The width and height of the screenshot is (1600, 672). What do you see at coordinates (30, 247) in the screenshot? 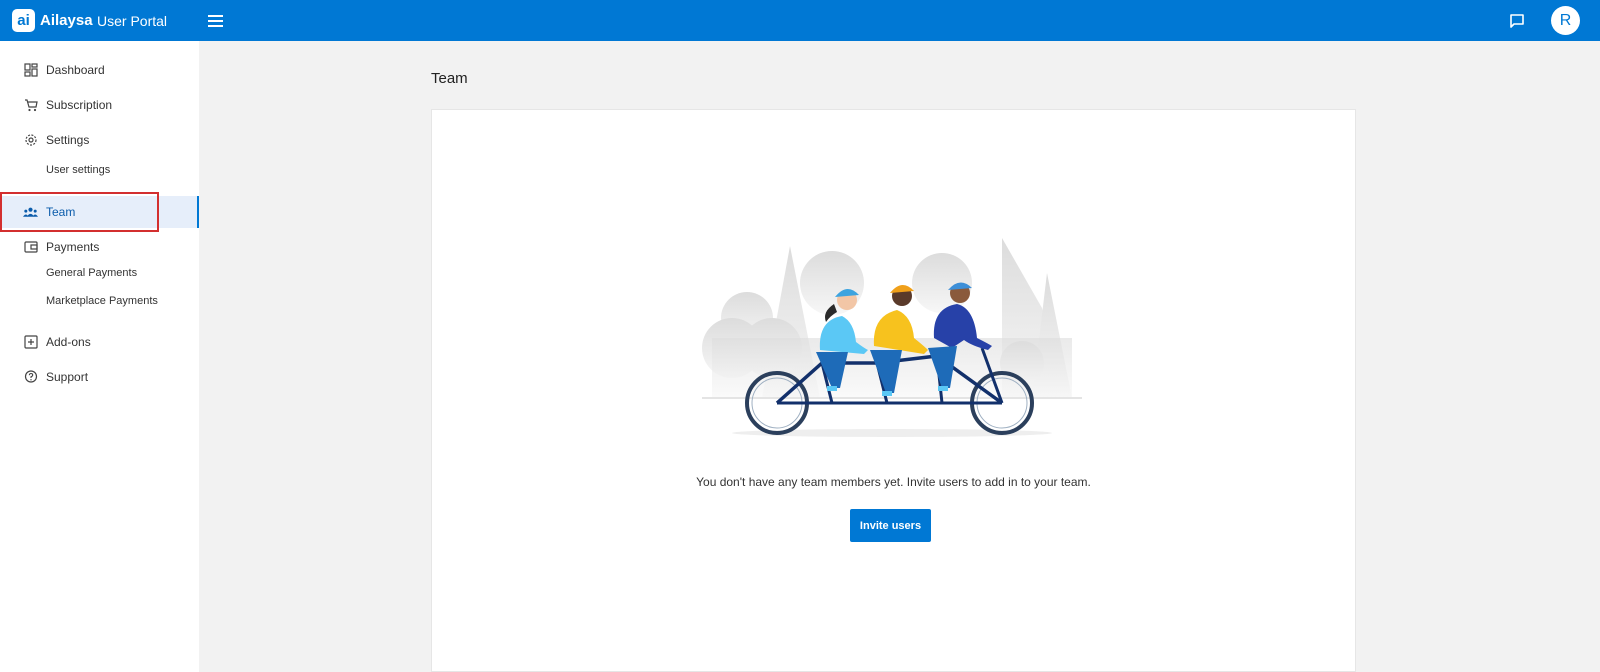
I see `wallet-icon` at bounding box center [30, 247].